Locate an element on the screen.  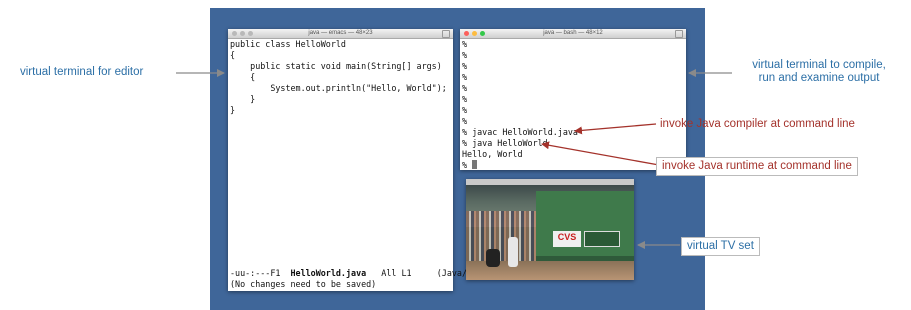
runtime-annotation: invoke Java runtime at command line is located at coordinates (757, 166).